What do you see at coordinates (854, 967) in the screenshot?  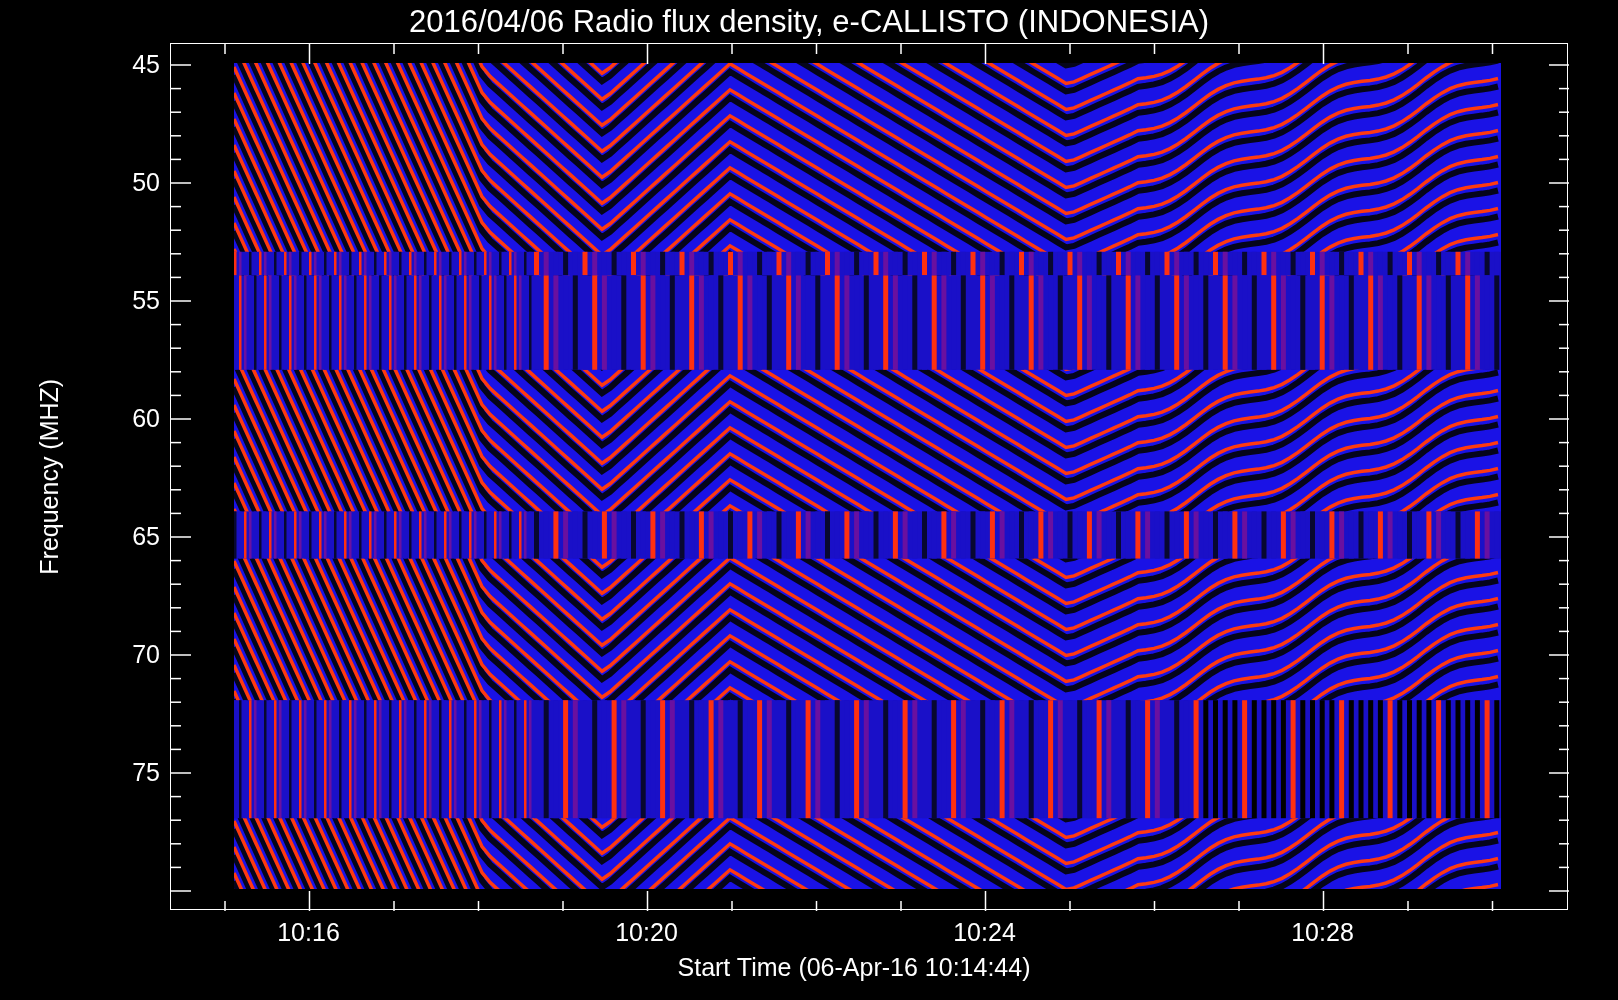 I see `x-axis-label: Start Time (06-Apr-16 10:14:44)` at bounding box center [854, 967].